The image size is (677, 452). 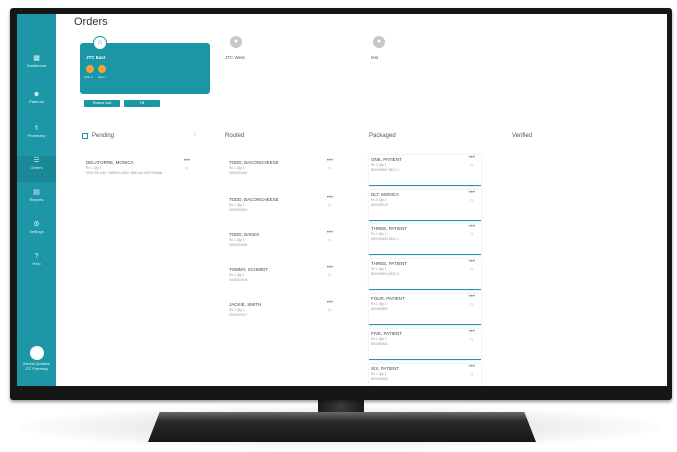 I want to click on patient-name: ONE, PATIENT, so click(x=386, y=159).